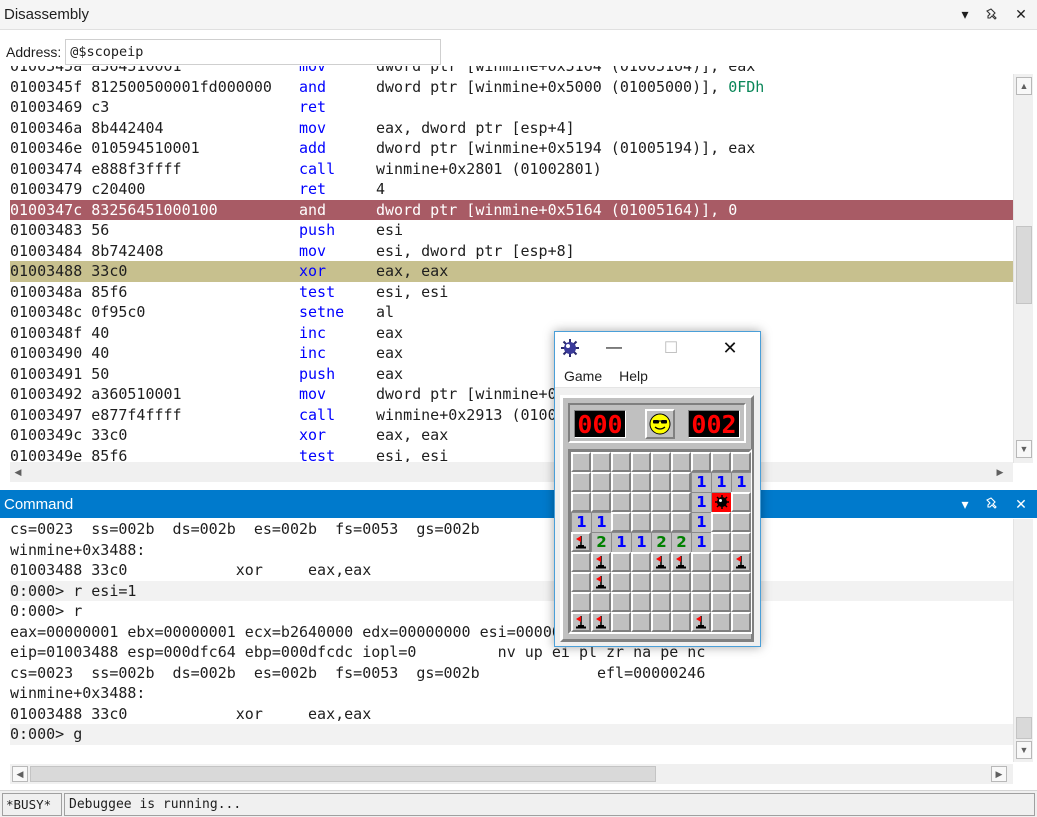 This screenshot has height=817, width=1037. I want to click on close-button: ✕, so click(730, 348).